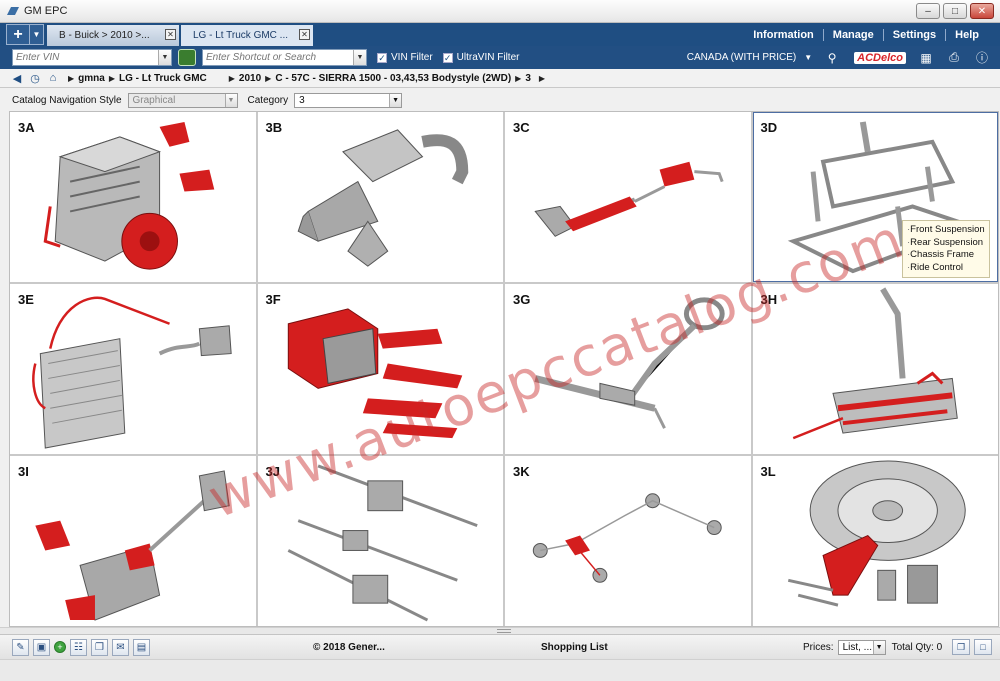 Image resolution: width=1000 pixels, height=681 pixels. I want to click on category-cell-3k: 3K, so click(628, 541).